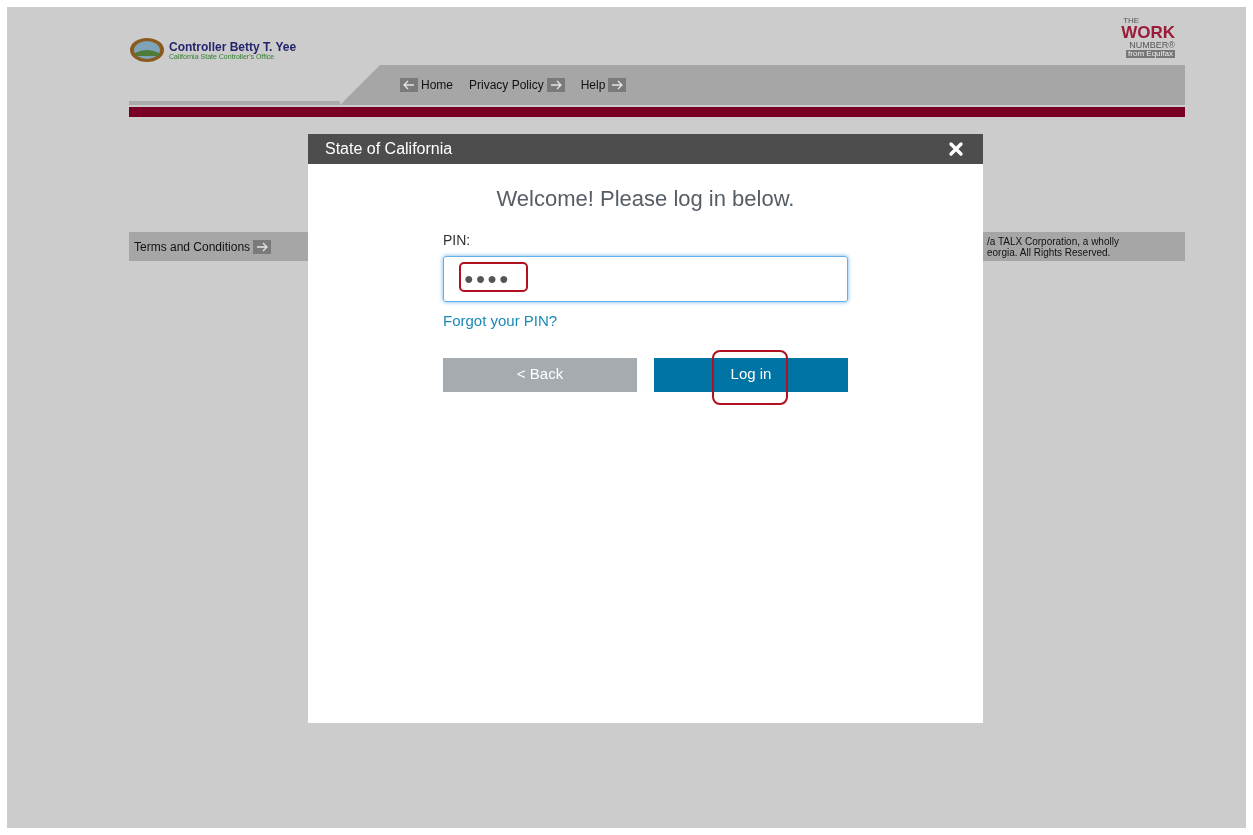 This screenshot has height=835, width=1253. I want to click on highlight-outline, so click(493, 277).